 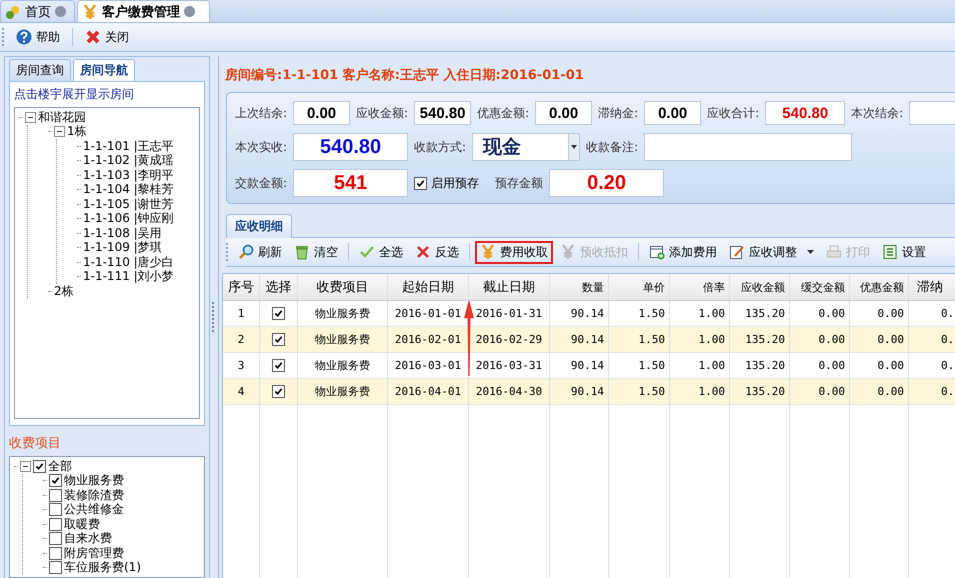 What do you see at coordinates (128, 175) in the screenshot?
I see `tree-item: 1-1-103 |李明平` at bounding box center [128, 175].